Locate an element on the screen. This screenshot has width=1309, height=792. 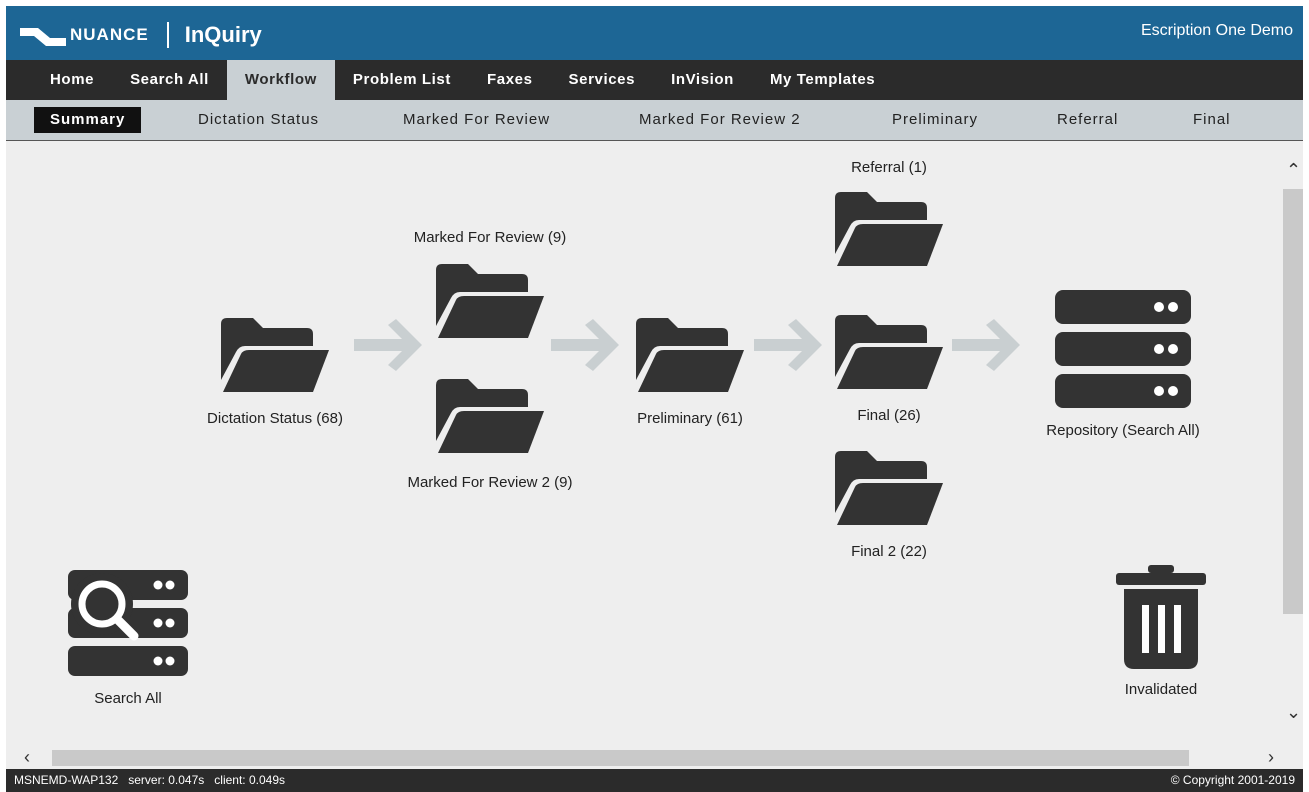
node-referral: Referral (1) is located at coordinates (889, 214).